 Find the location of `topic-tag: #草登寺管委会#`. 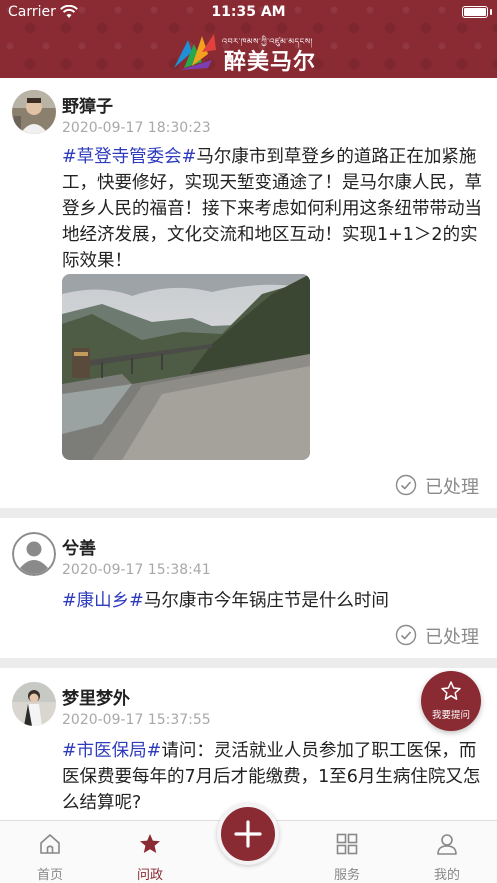

topic-tag: #草登寺管委会# is located at coordinates (129, 157).